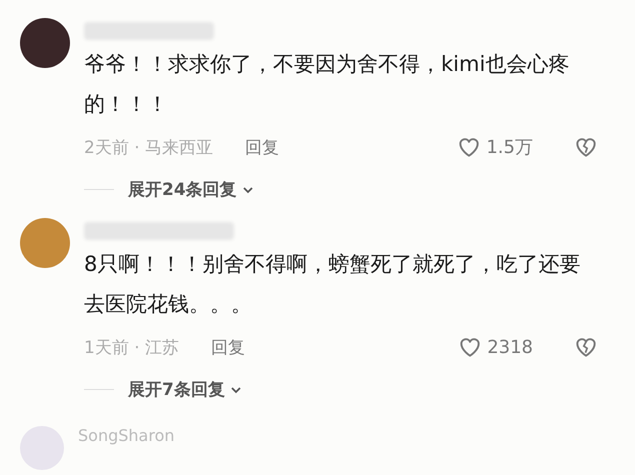  What do you see at coordinates (333, 284) in the screenshot?
I see `comment-text: 8只啊！！！别舍不得啊，螃蟹死了就死了，吃了还要去医院花钱。。。` at bounding box center [333, 284].